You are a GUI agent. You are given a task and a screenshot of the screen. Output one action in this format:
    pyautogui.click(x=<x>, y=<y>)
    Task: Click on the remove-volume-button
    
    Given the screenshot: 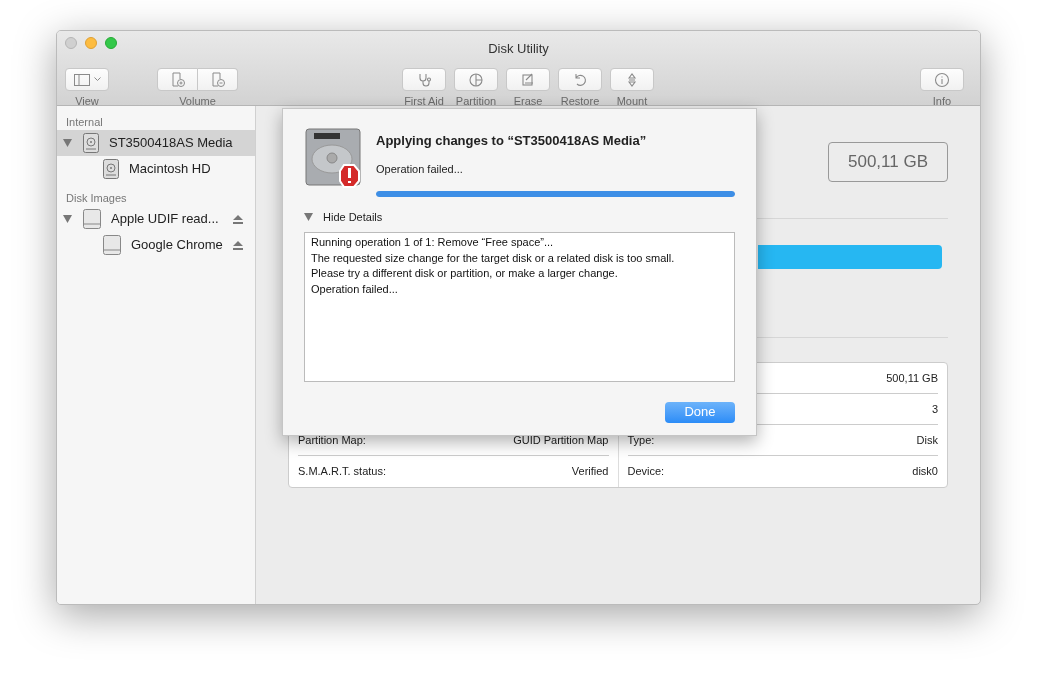 What is the action you would take?
    pyautogui.click(x=218, y=79)
    